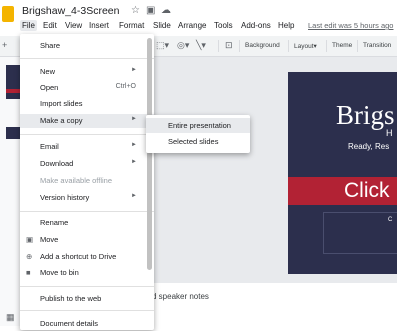 Image resolution: width=397 pixels, height=331 pixels. I want to click on menu-format: Format, so click(131, 25).